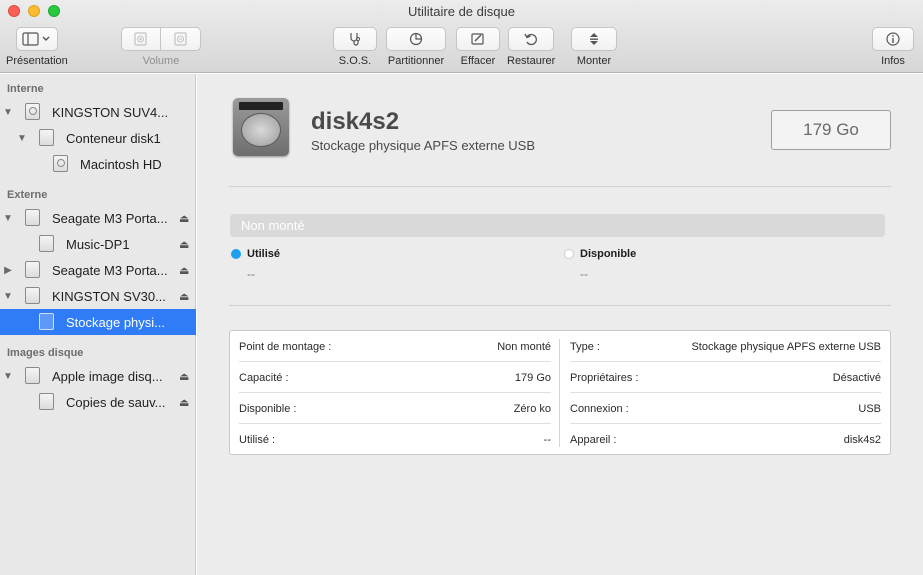  What do you see at coordinates (862, 439) in the screenshot?
I see `info-value: disk4s2` at bounding box center [862, 439].